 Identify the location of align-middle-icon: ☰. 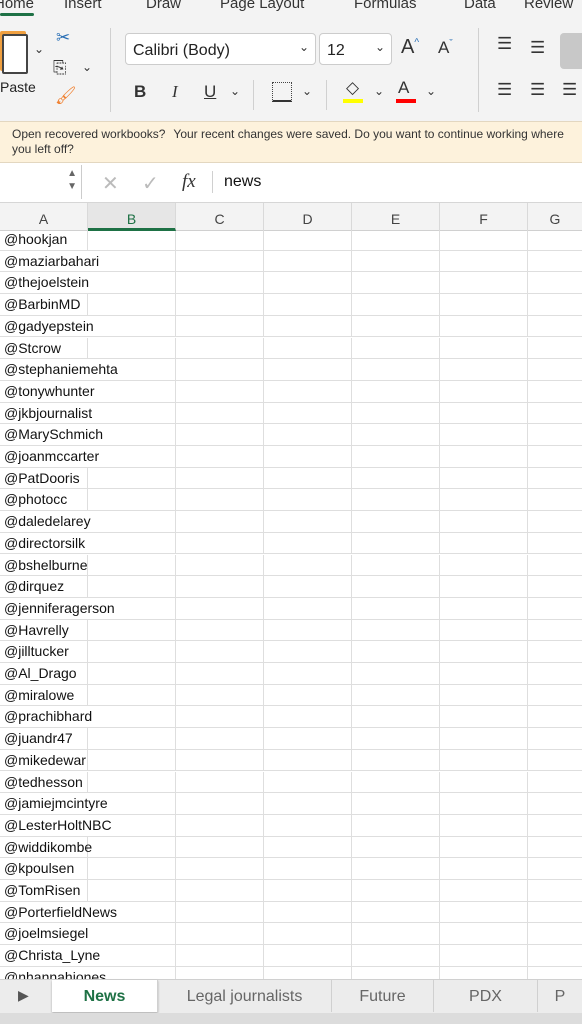
(537, 48).